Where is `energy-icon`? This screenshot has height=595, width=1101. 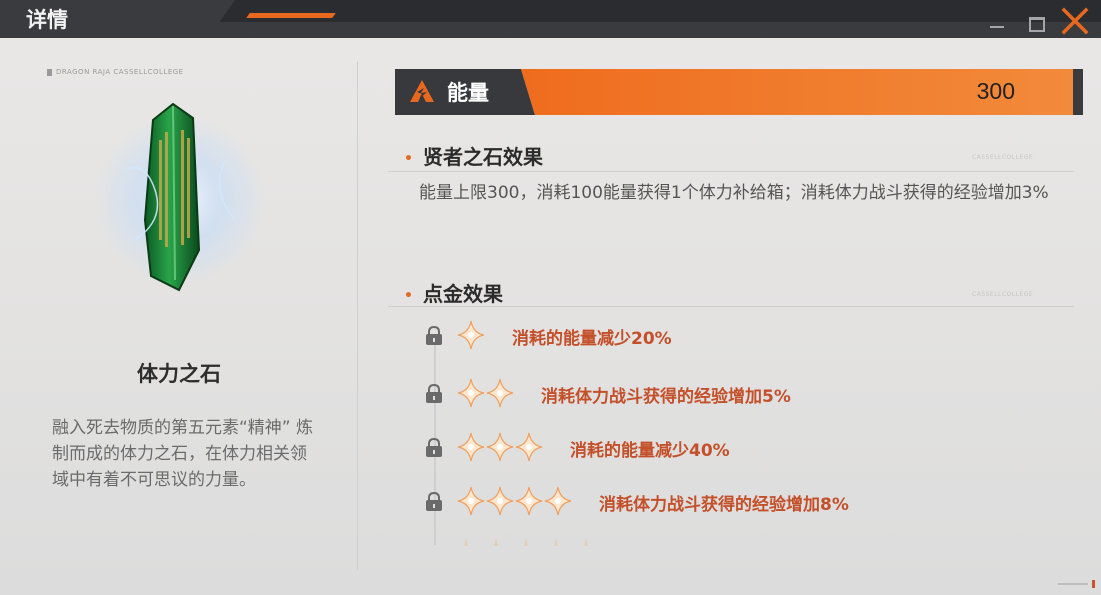 energy-icon is located at coordinates (422, 91).